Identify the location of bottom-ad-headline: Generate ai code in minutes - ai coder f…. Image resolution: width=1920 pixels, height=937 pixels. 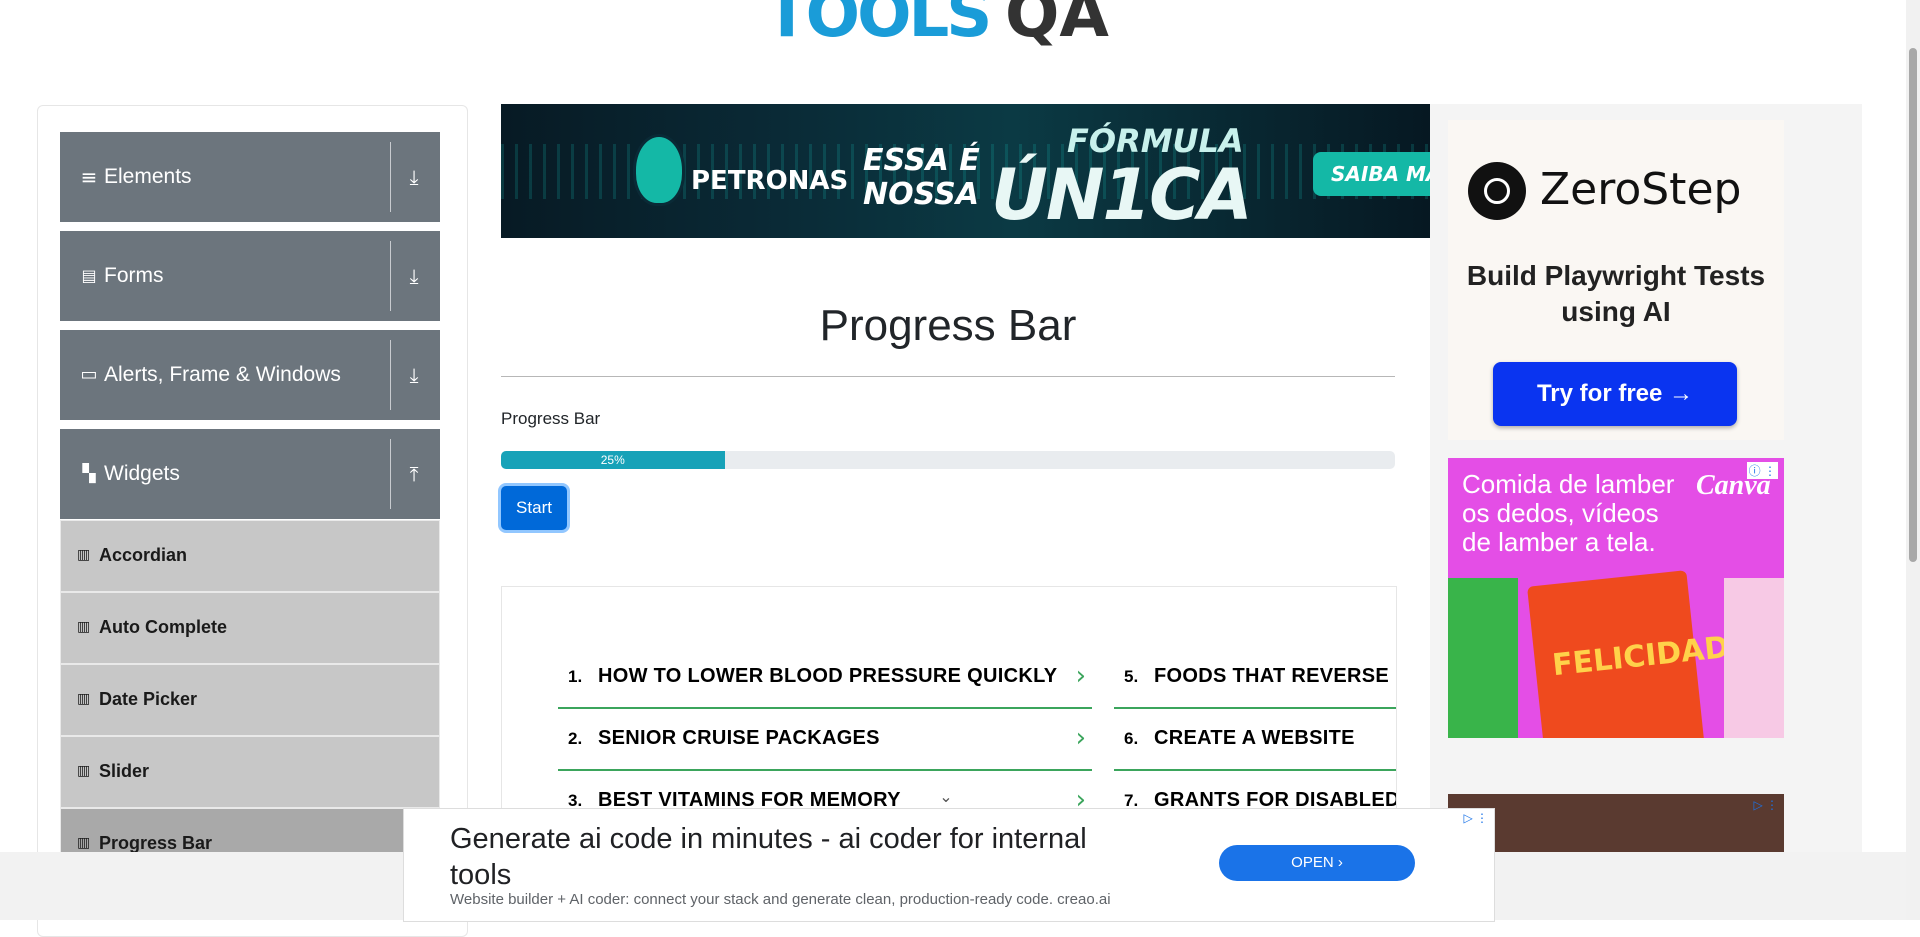
(768, 857).